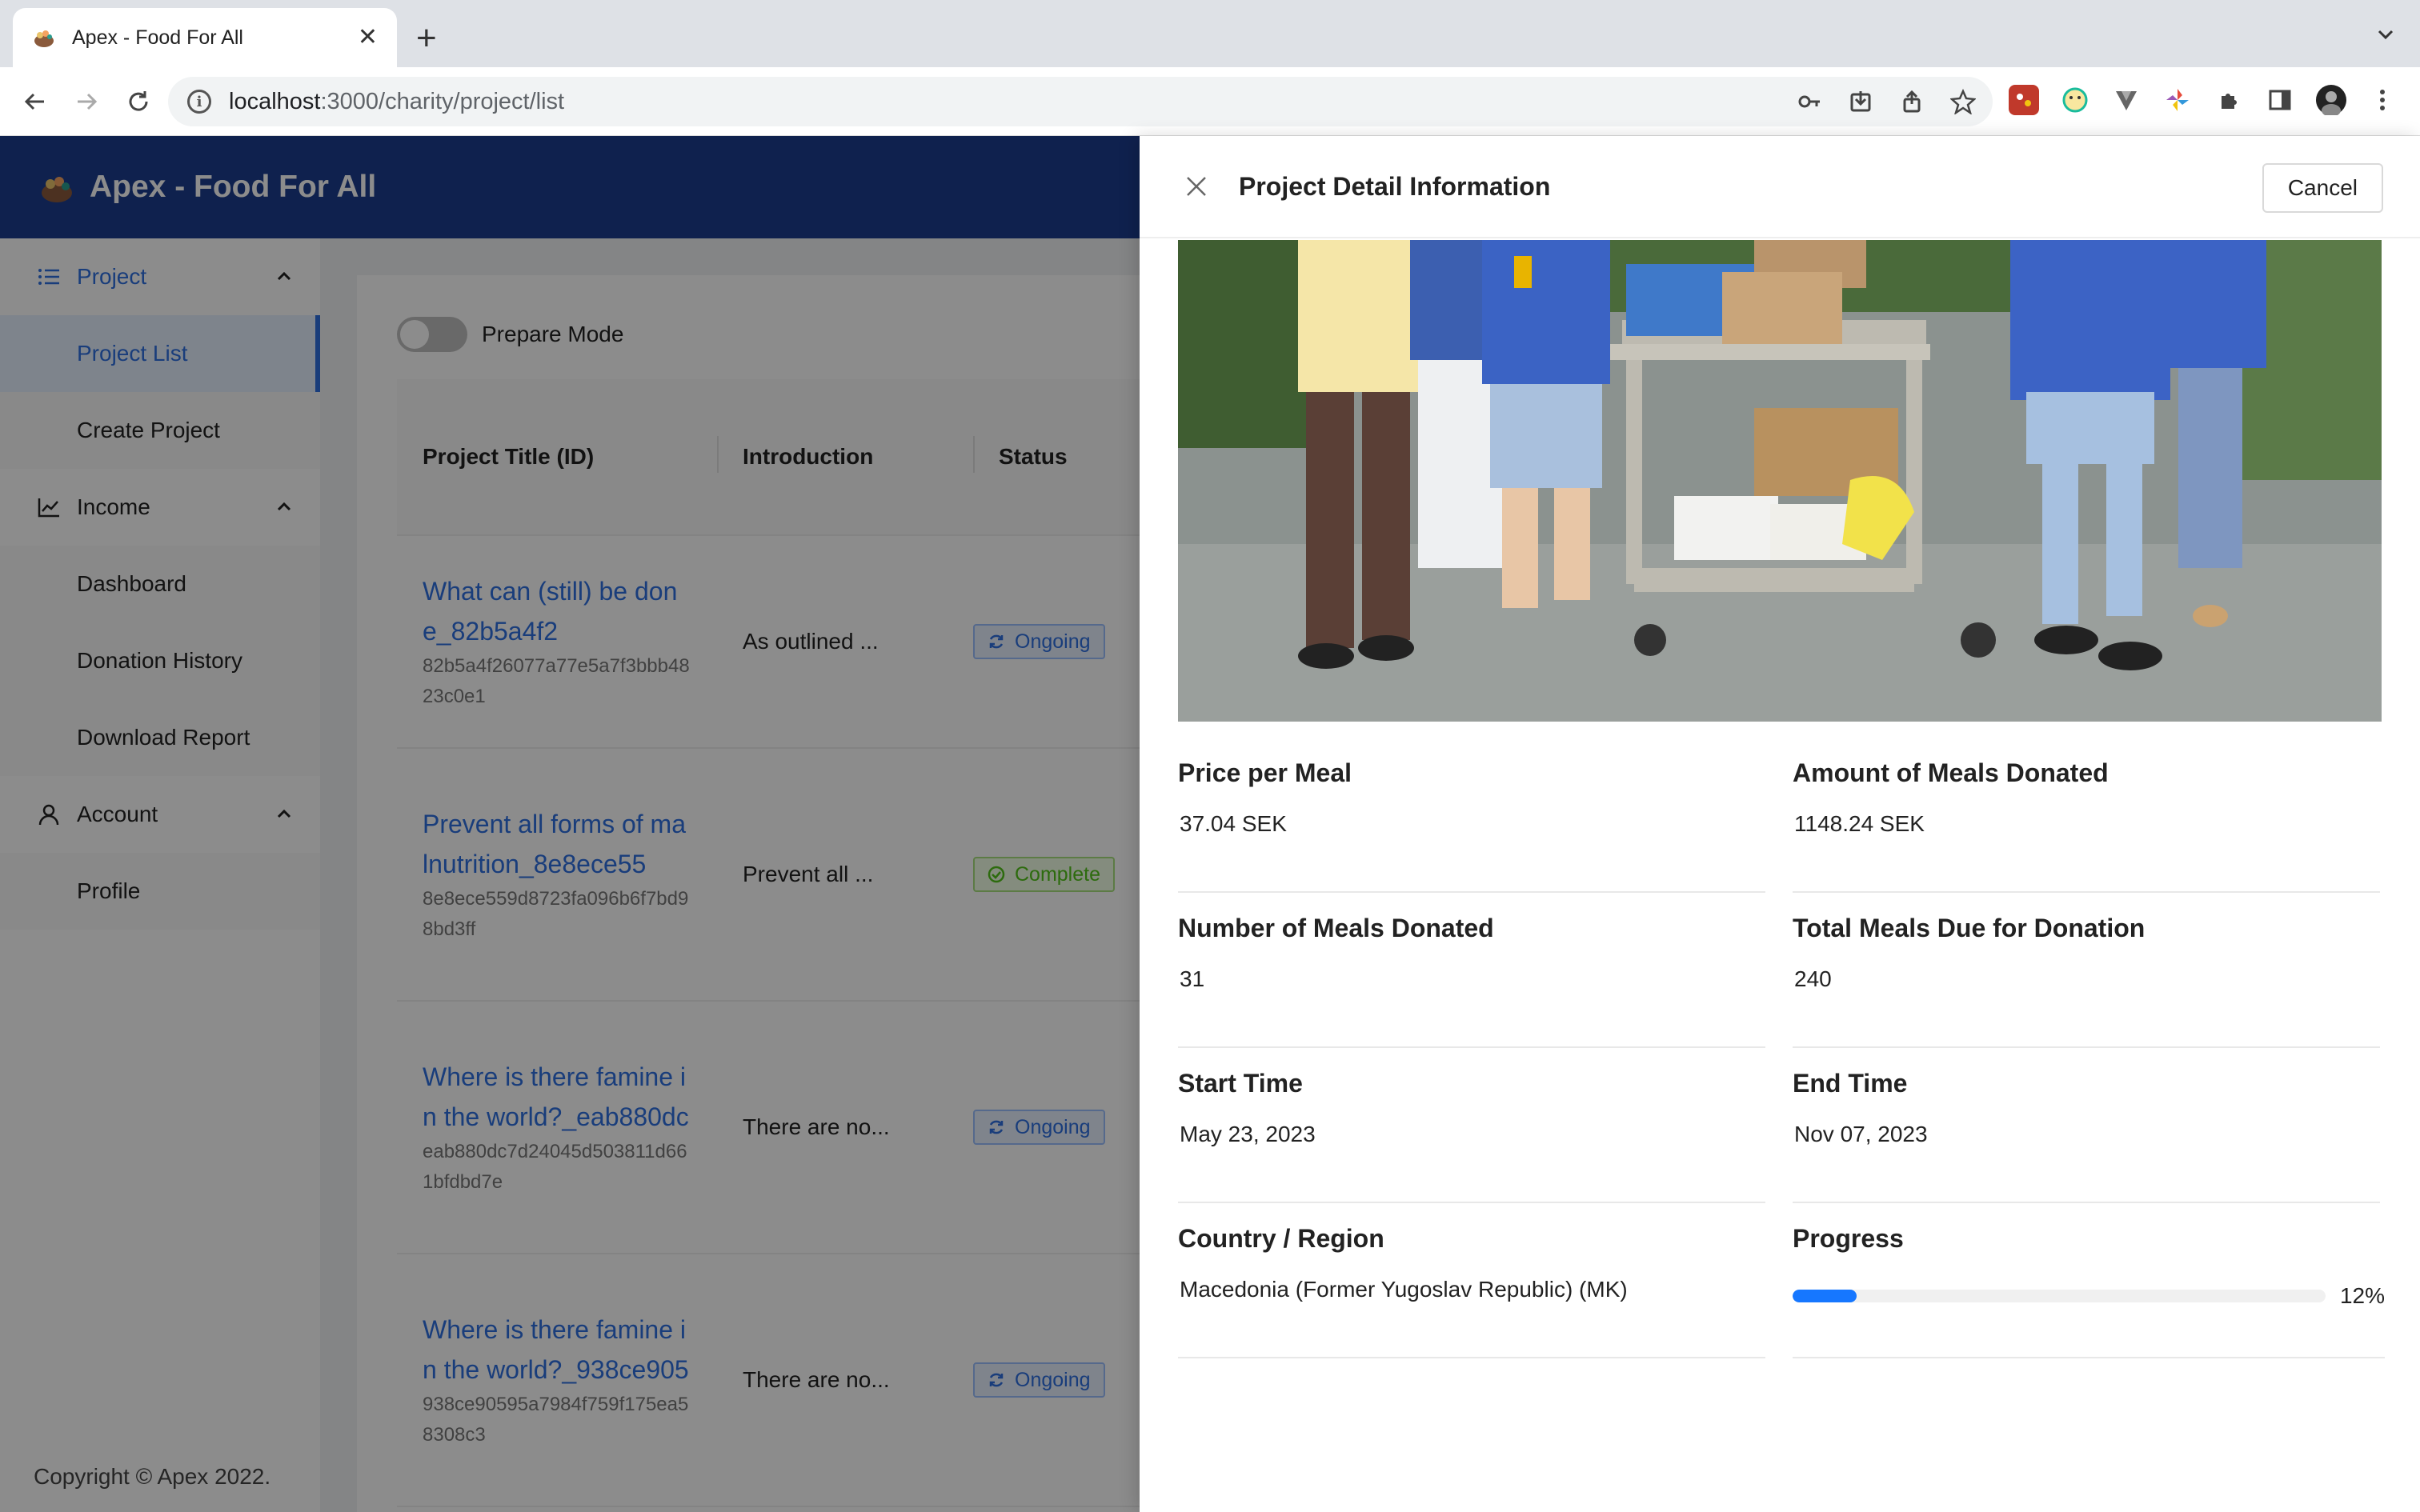  What do you see at coordinates (2086, 822) in the screenshot?
I see `field-amount-donated: Amount of Meals Donated 1148.24 SEK` at bounding box center [2086, 822].